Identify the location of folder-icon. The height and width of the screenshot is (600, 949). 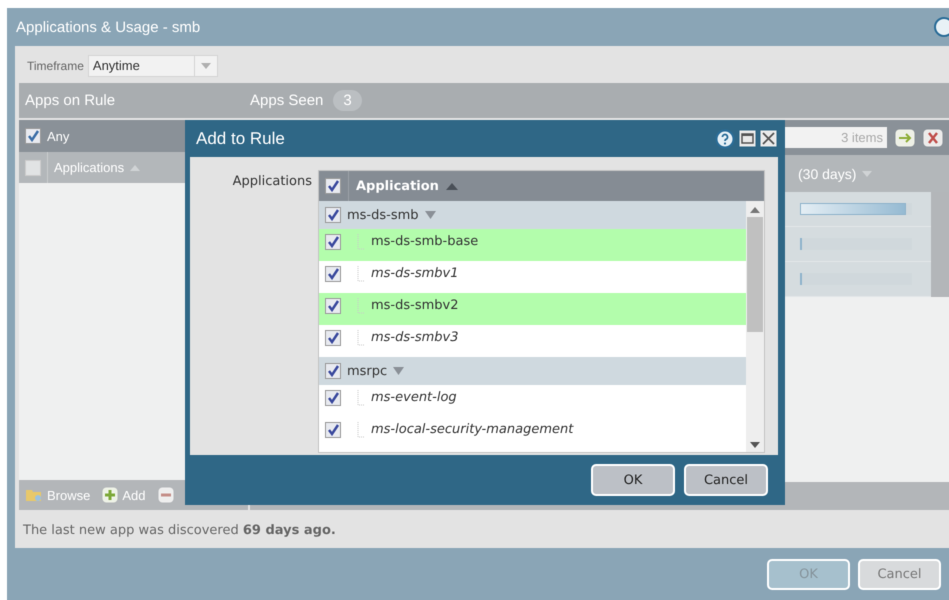
(34, 495).